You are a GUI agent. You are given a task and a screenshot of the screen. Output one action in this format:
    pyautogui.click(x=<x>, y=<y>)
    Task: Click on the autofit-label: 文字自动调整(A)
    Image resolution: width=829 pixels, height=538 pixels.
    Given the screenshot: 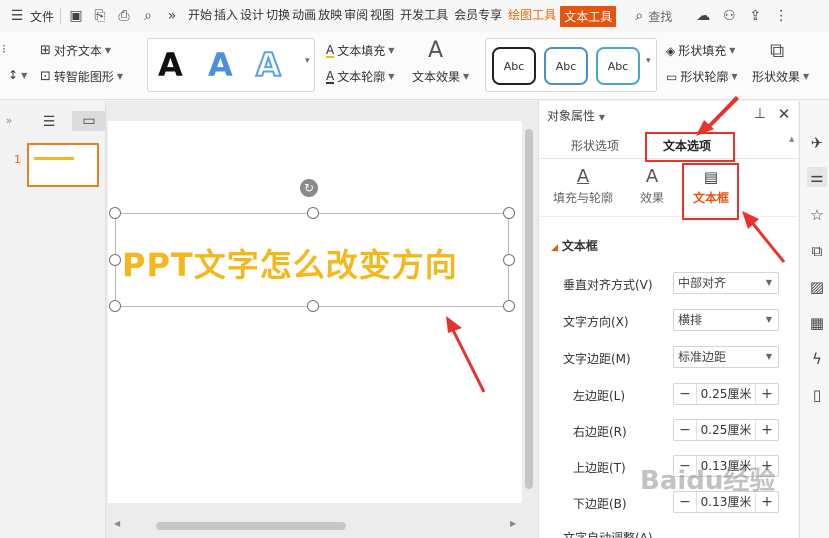 What is the action you would take?
    pyautogui.click(x=608, y=534)
    